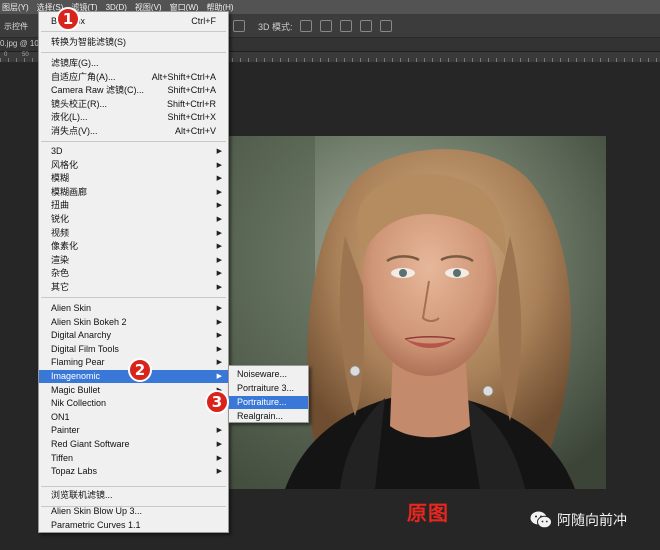 This screenshot has height=550, width=660. Describe the element at coordinates (133, 471) in the screenshot. I see `menu-item-plugin-12: Topaz Labs ▶` at that location.